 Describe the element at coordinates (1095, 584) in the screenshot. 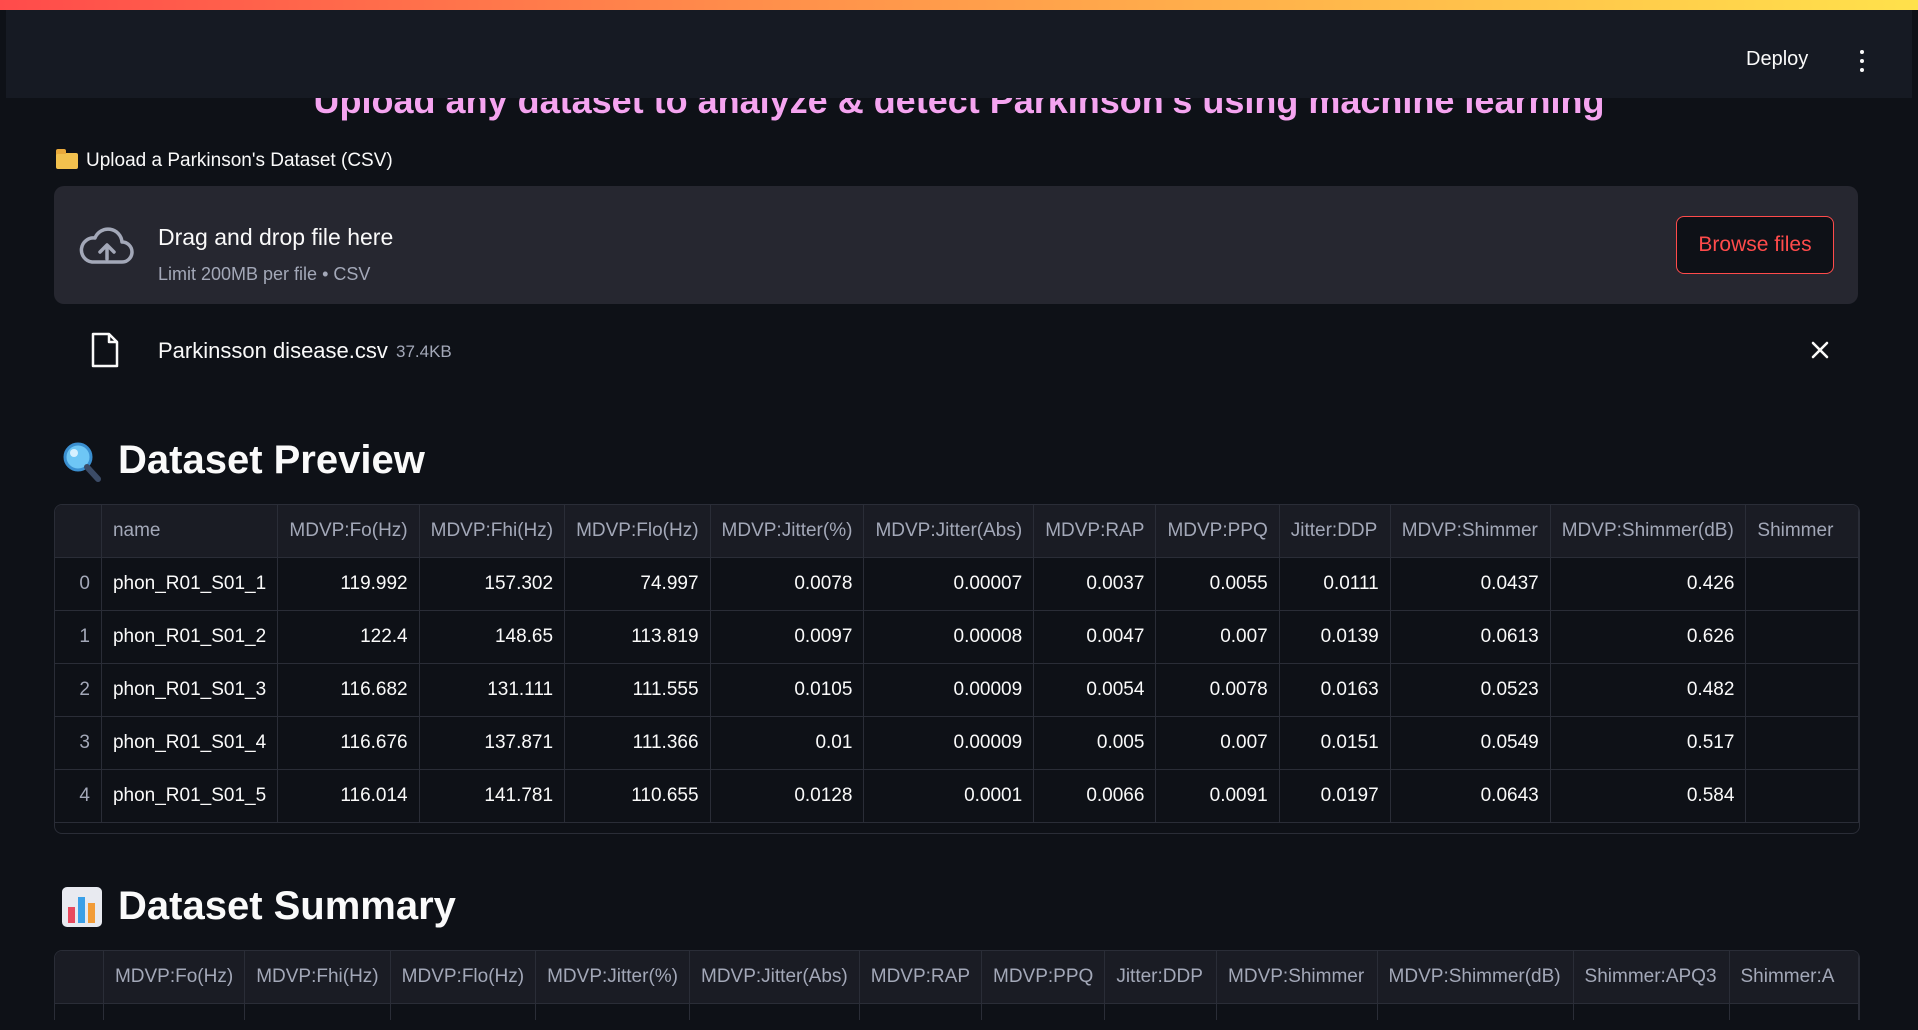

I see `table-cell: 0.0037` at that location.